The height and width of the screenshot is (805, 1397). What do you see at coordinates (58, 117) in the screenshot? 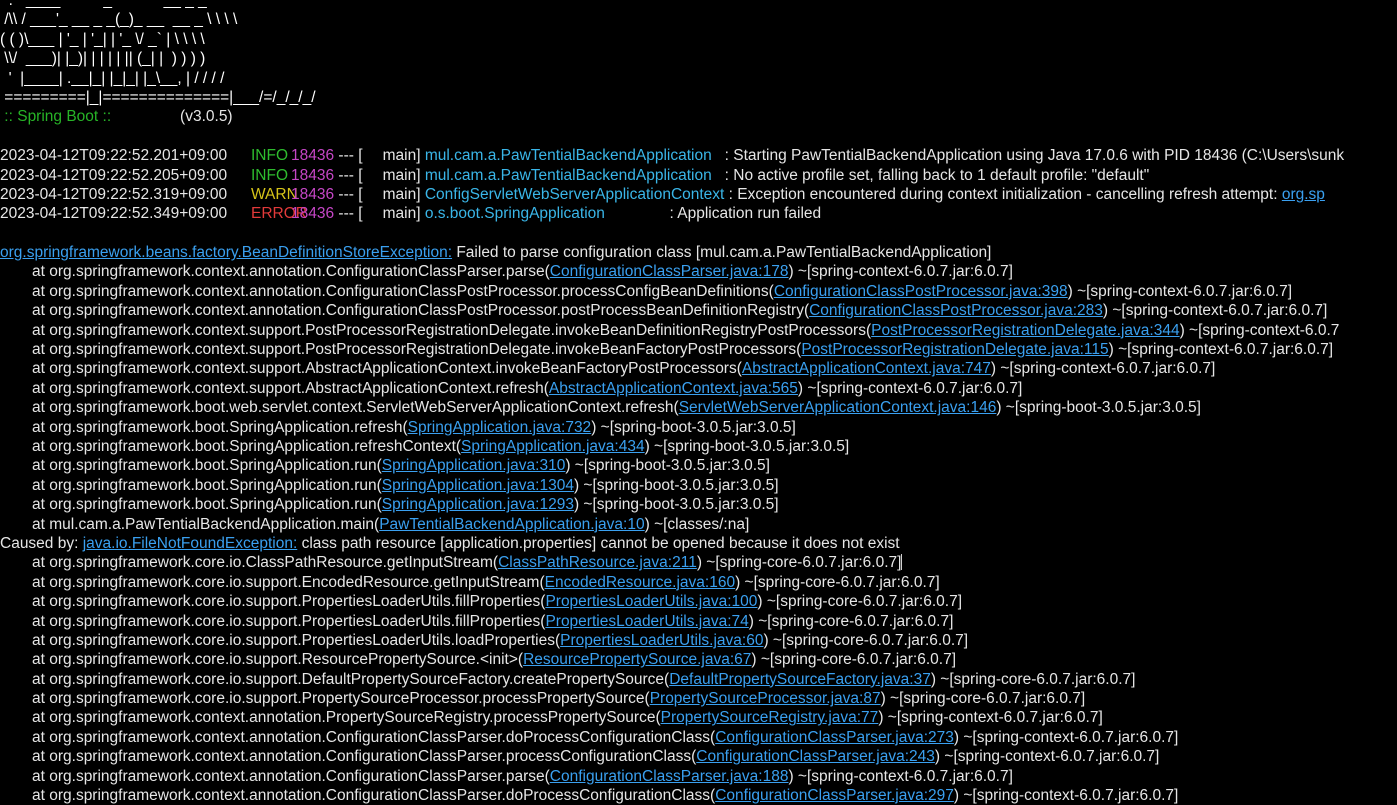
I see `spring-boot-label: :: Spring Boot ::` at bounding box center [58, 117].